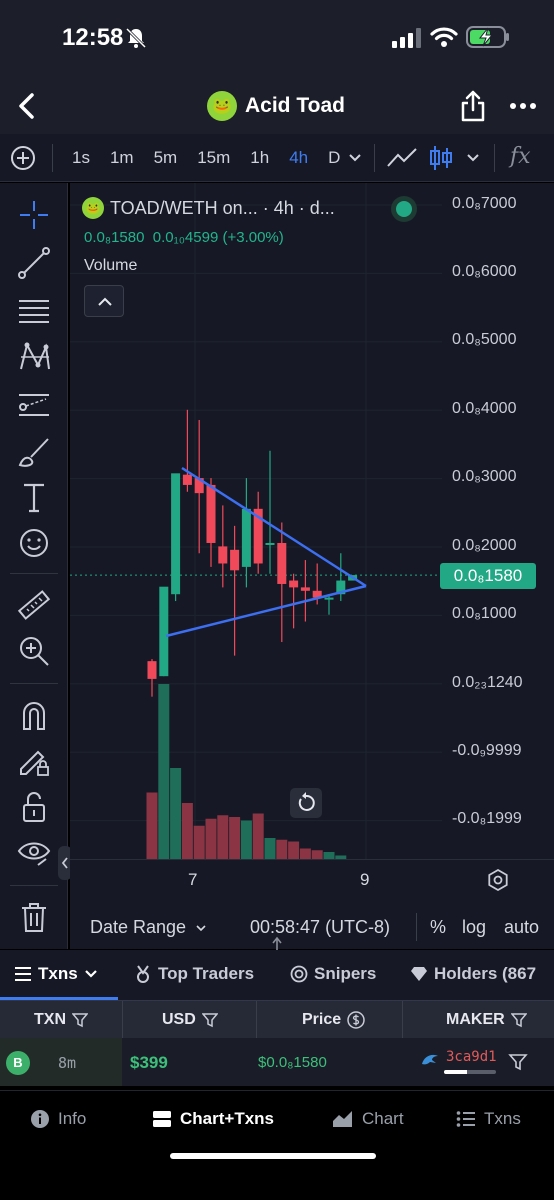 The width and height of the screenshot is (554, 1200). I want to click on interval-1h: 1h, so click(259, 158).